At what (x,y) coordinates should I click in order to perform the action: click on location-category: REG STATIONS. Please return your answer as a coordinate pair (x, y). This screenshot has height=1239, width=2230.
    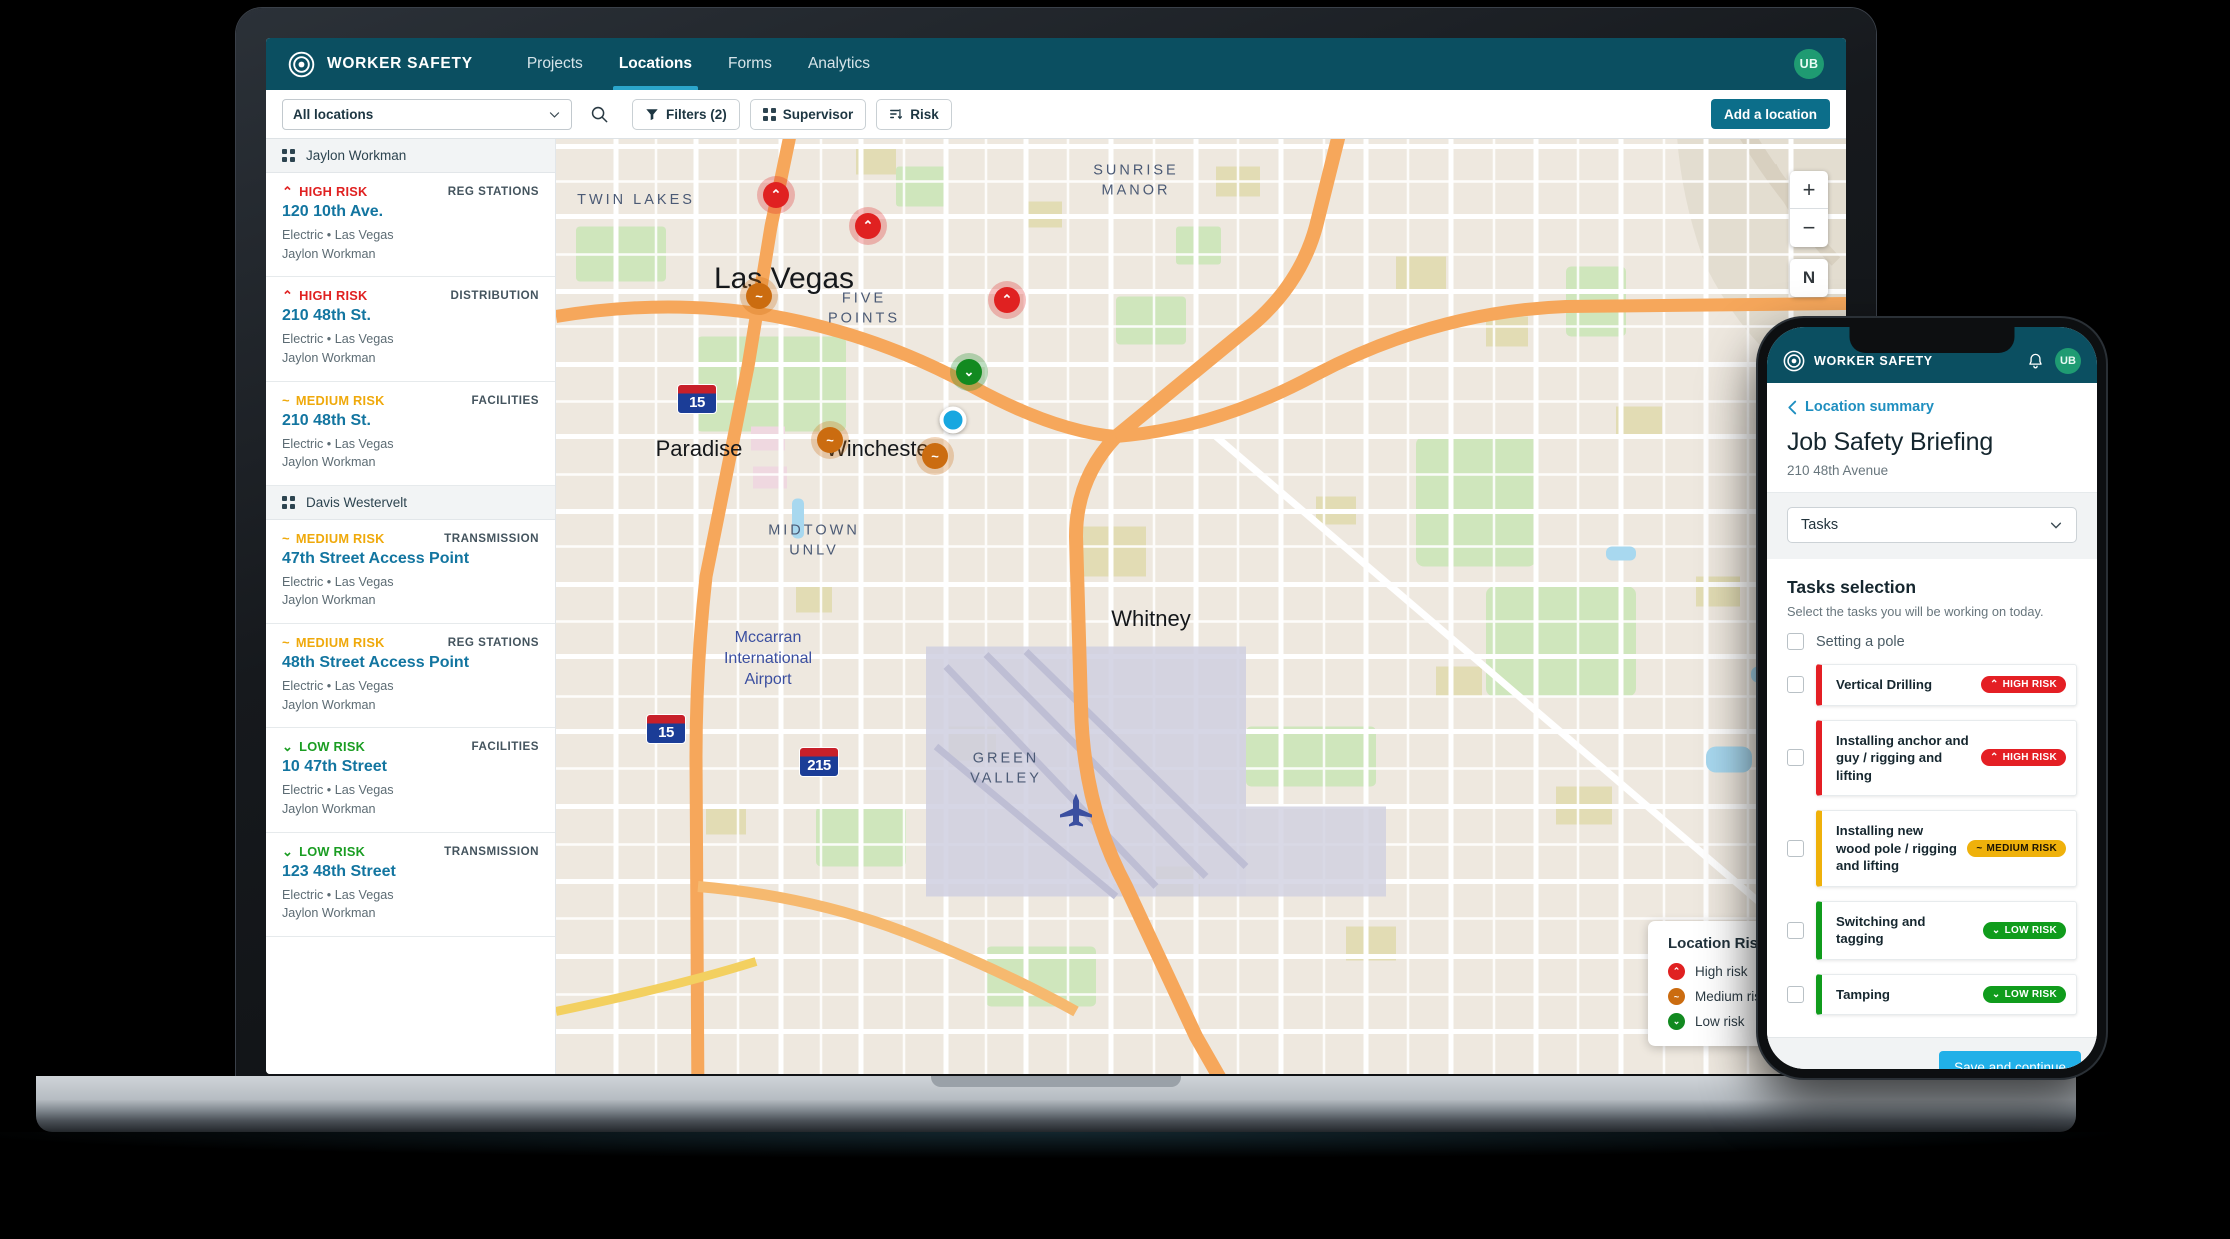
    Looking at the image, I should click on (493, 191).